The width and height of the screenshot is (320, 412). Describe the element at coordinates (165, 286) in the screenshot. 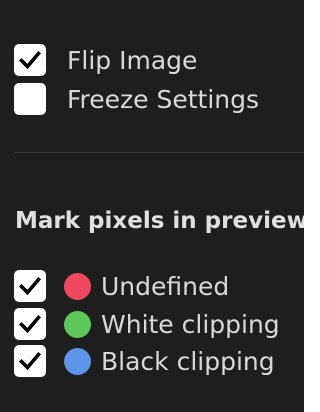

I see `undefined-label: Undefined` at that location.